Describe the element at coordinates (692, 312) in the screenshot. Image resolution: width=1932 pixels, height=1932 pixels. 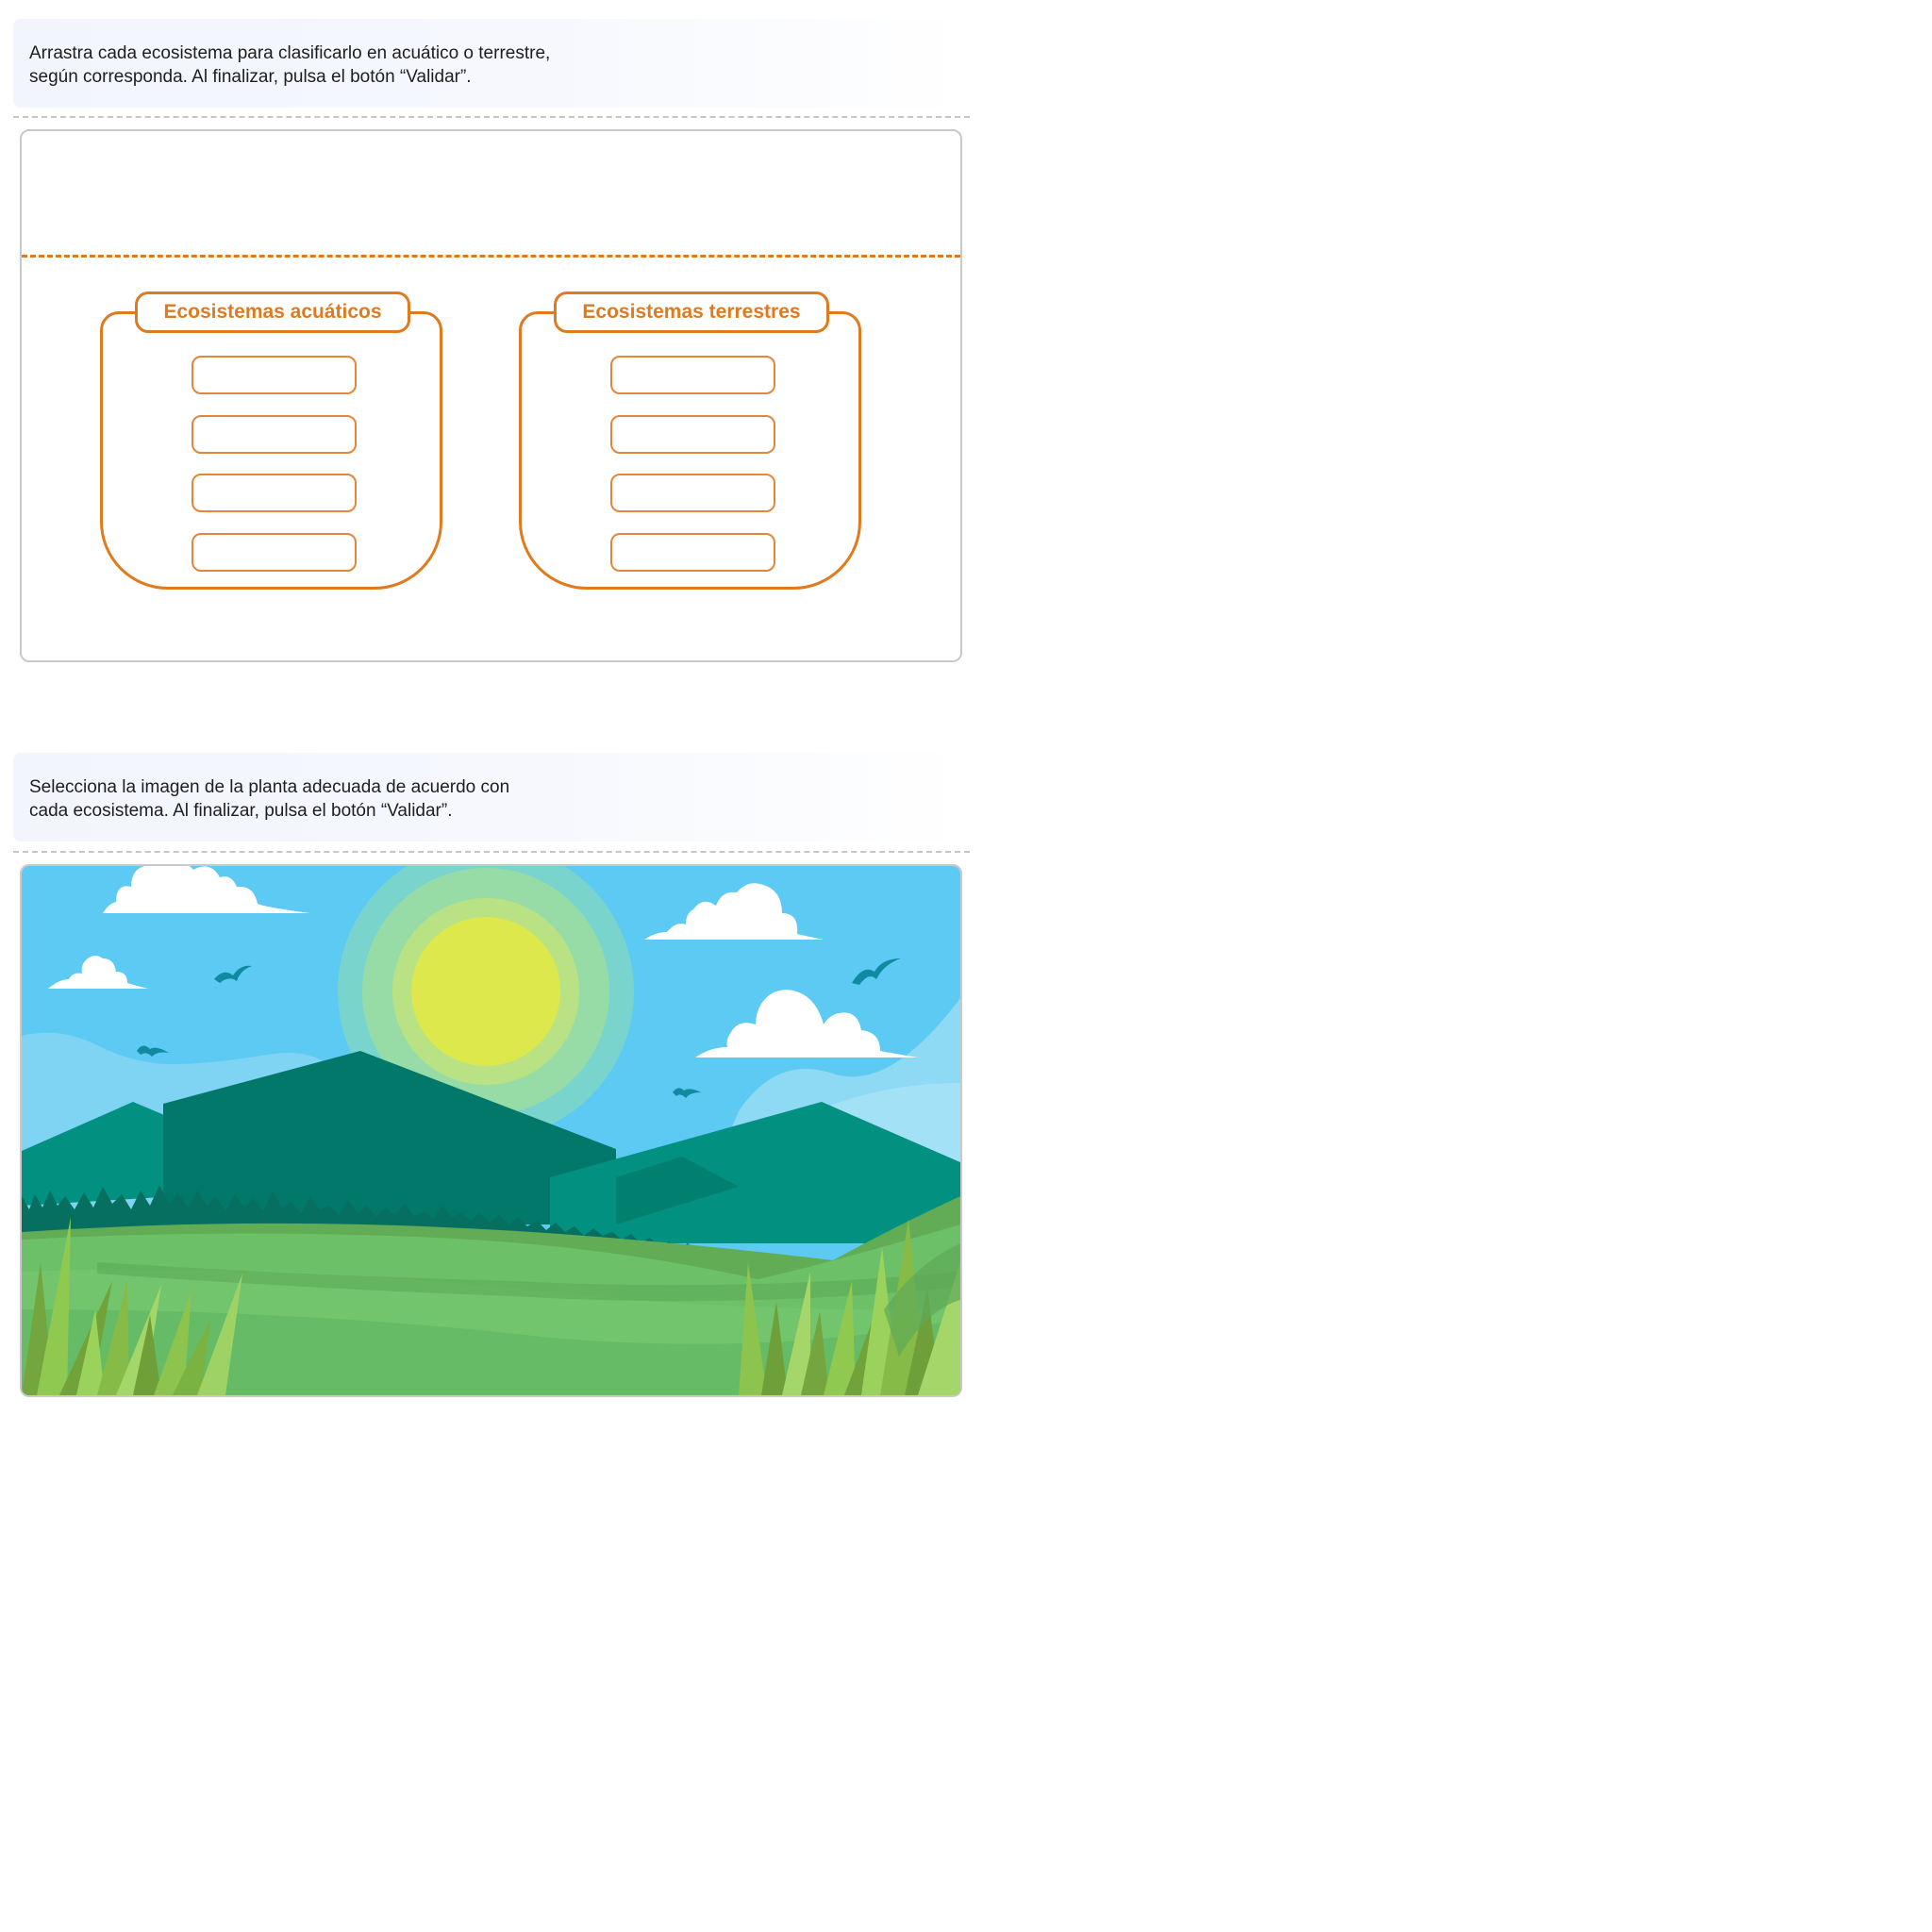
I see `category-title-terrestrial: Ecosistemas terrestres` at that location.